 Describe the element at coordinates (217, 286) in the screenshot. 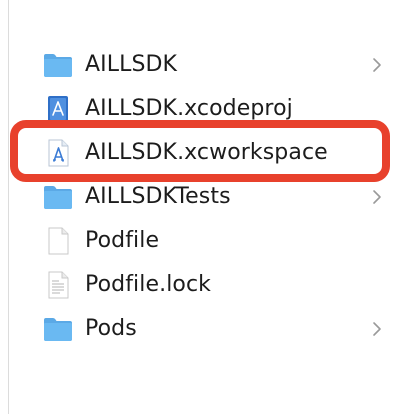

I see `list-item-podfile-lock: Podfile.lock` at that location.